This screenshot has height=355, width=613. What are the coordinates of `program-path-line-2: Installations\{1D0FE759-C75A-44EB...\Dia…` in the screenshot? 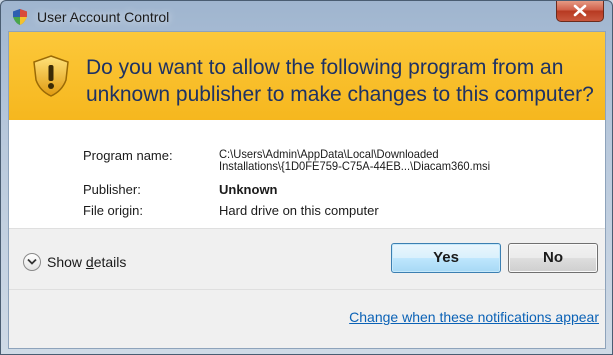 It's located at (355, 166).